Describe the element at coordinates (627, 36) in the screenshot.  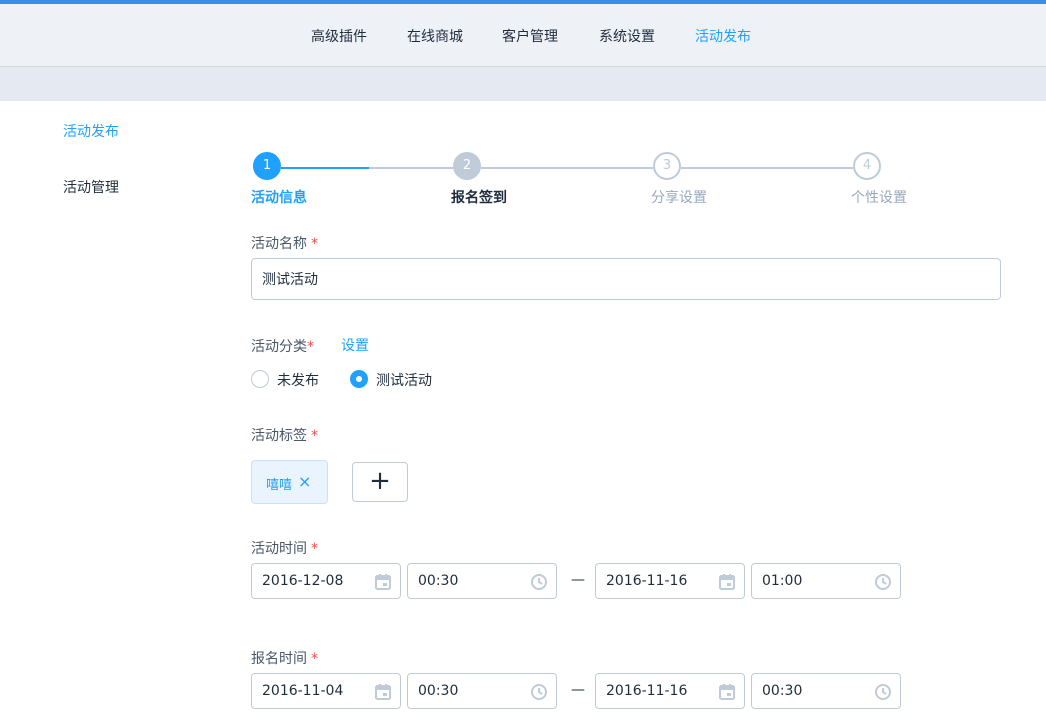
I see `nav-system-settings: 系统设置` at that location.